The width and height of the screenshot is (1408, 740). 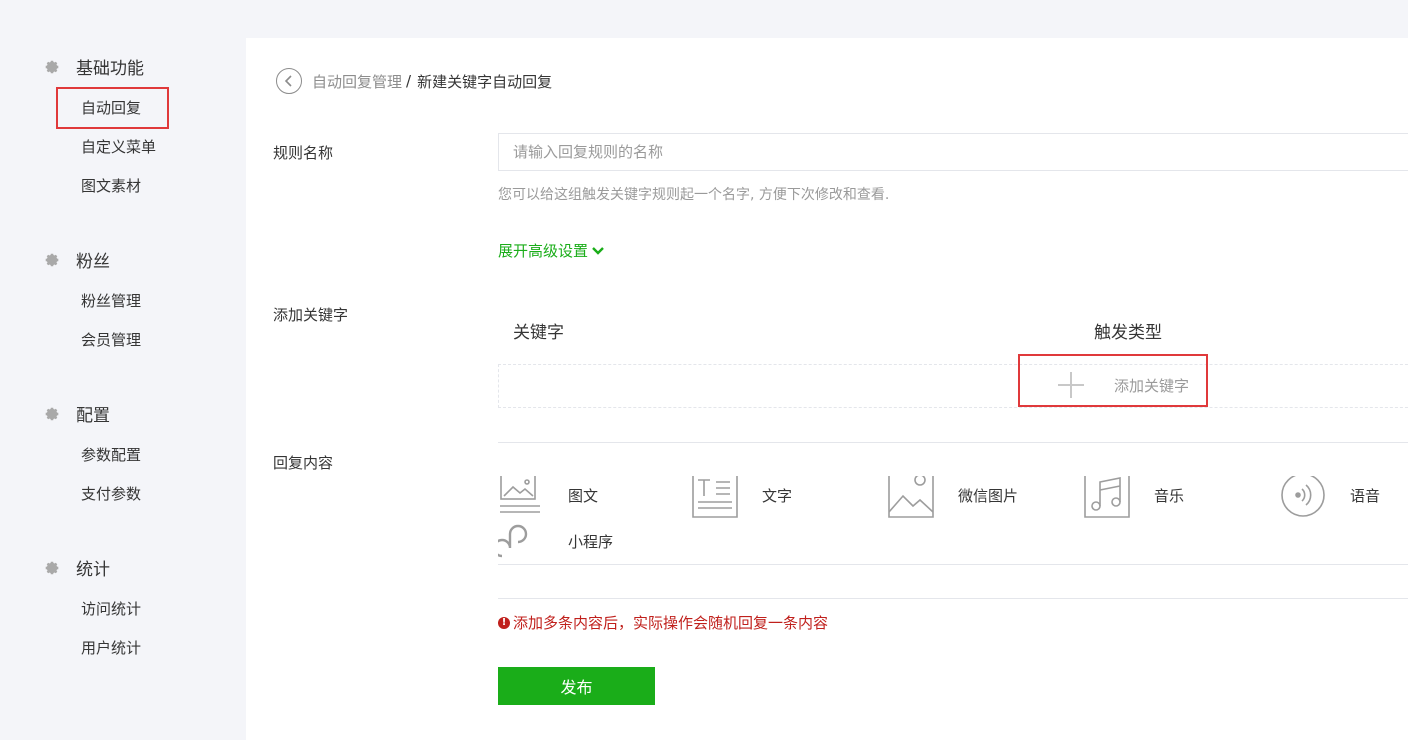 What do you see at coordinates (543, 251) in the screenshot?
I see `advanced-settings-label: 展开高级设置` at bounding box center [543, 251].